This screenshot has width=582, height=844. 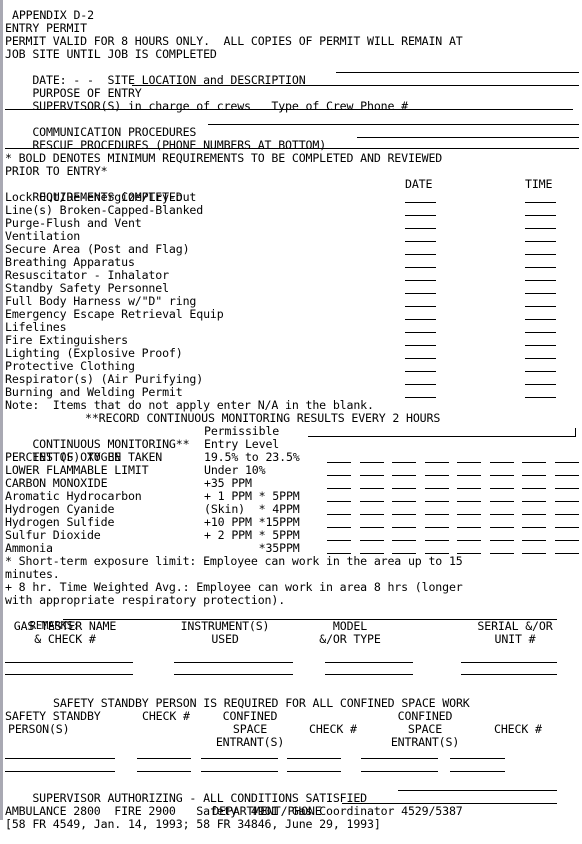 I want to click on purpose-field, so click(x=355, y=85).